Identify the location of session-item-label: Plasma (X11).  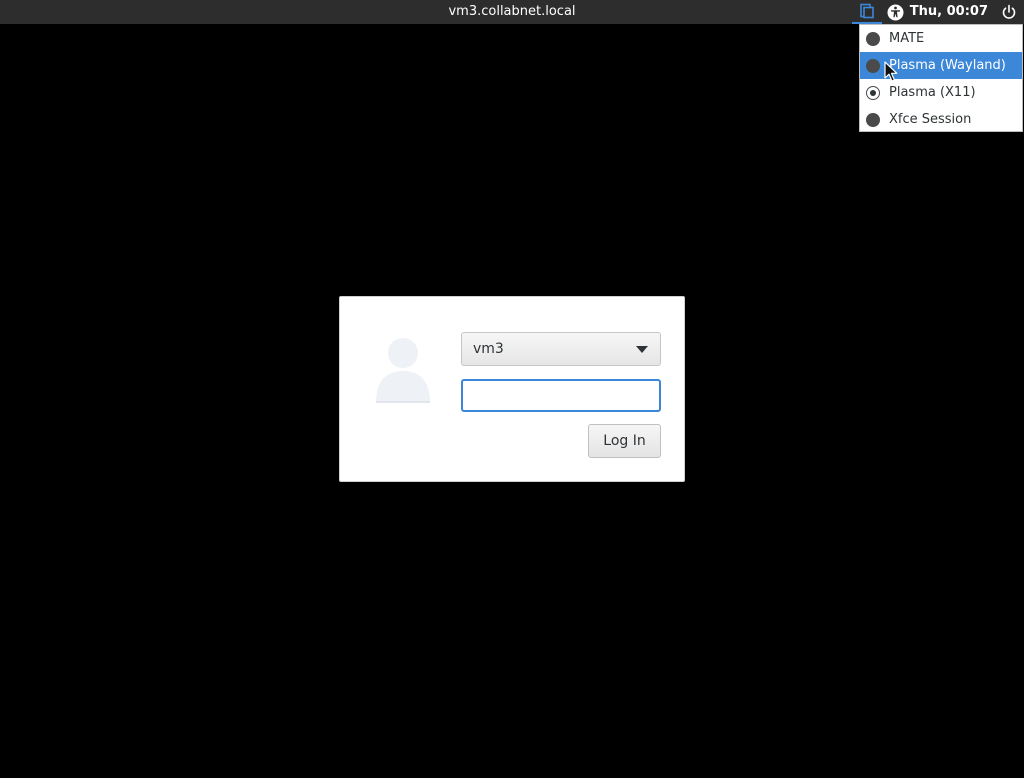
(932, 92).